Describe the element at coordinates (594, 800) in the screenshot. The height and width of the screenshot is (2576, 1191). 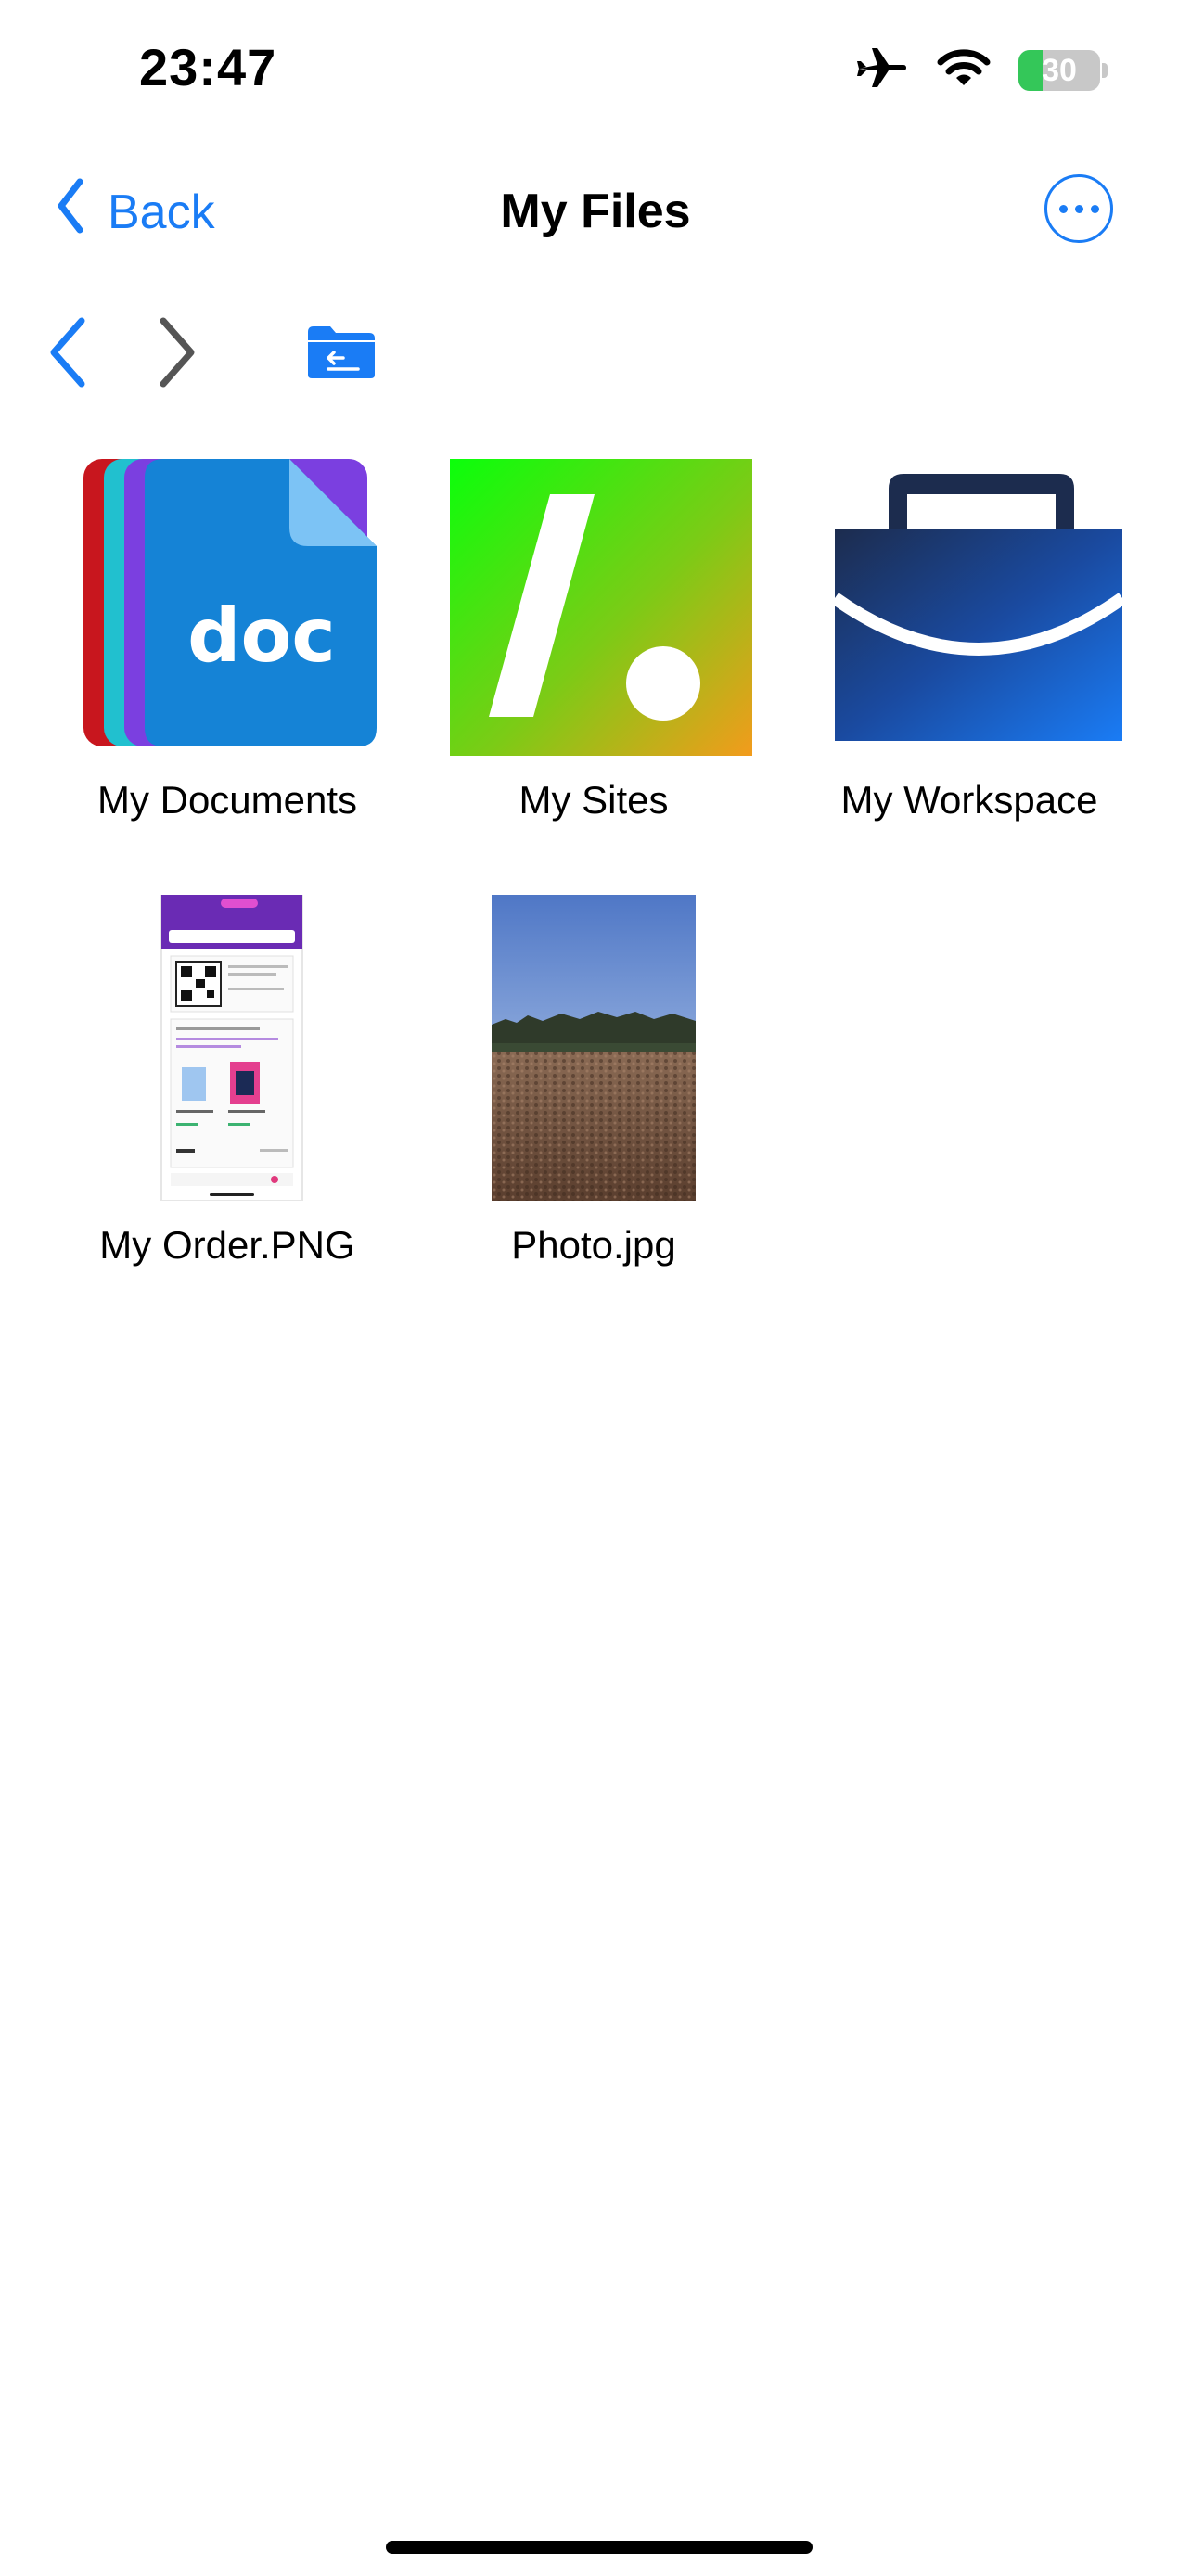
I see `item-label: My Sites` at that location.